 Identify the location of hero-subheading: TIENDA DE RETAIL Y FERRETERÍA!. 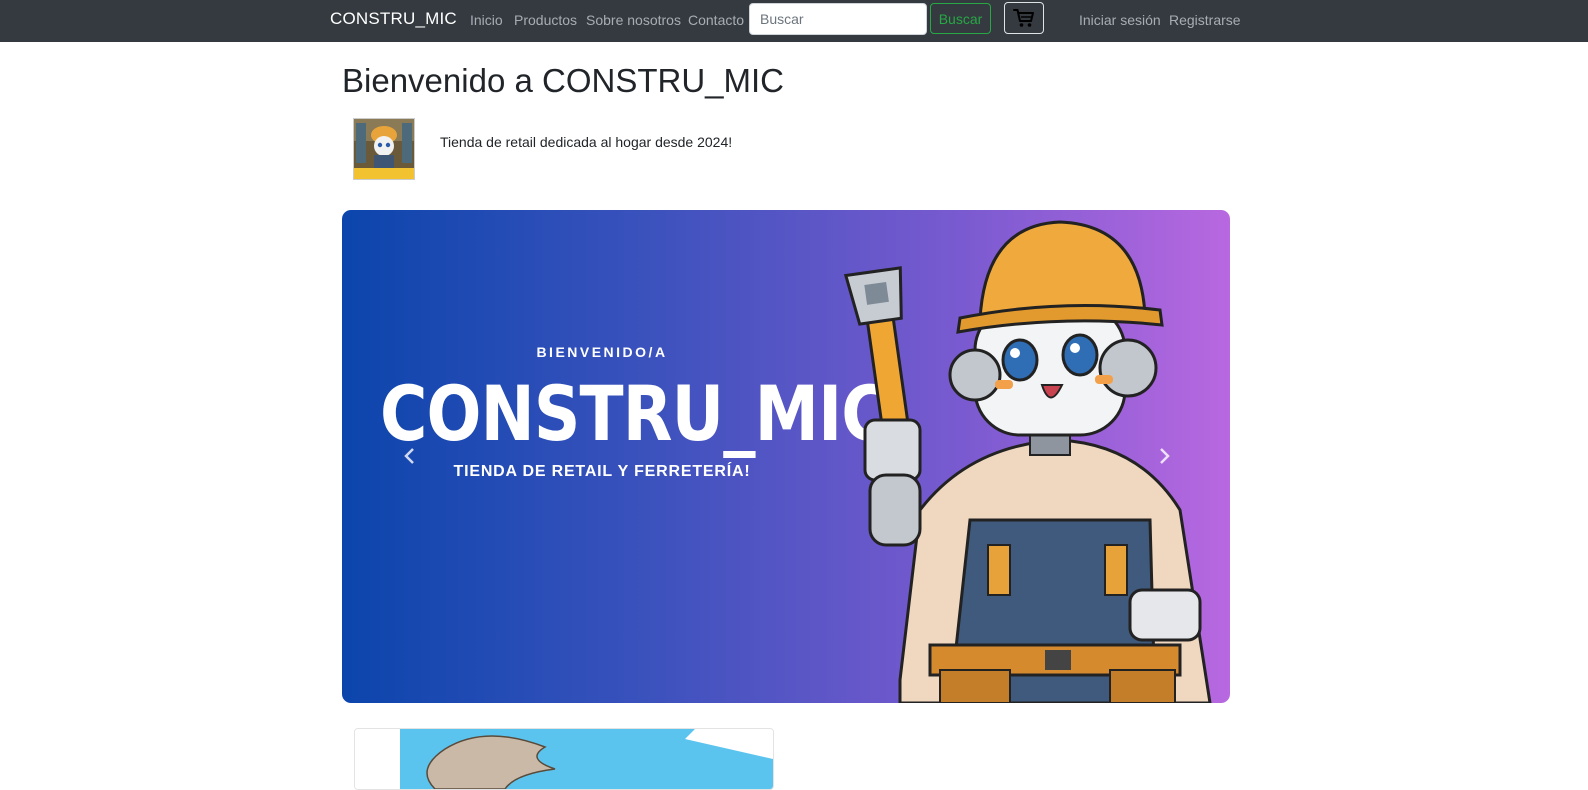
(602, 471).